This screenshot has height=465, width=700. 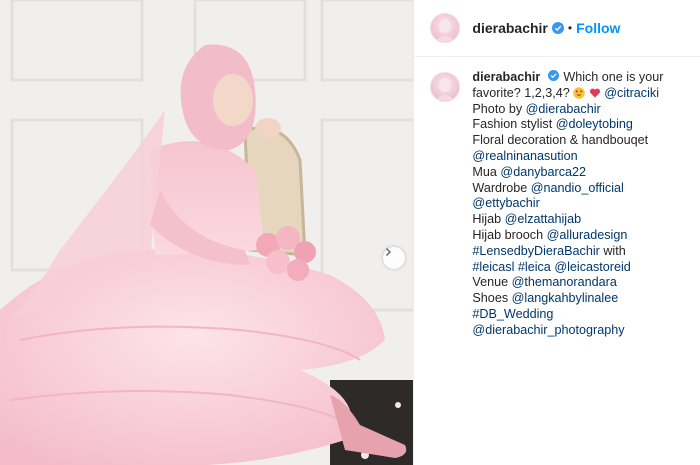 What do you see at coordinates (501, 187) in the screenshot?
I see `caption-text: Wardrobe` at bounding box center [501, 187].